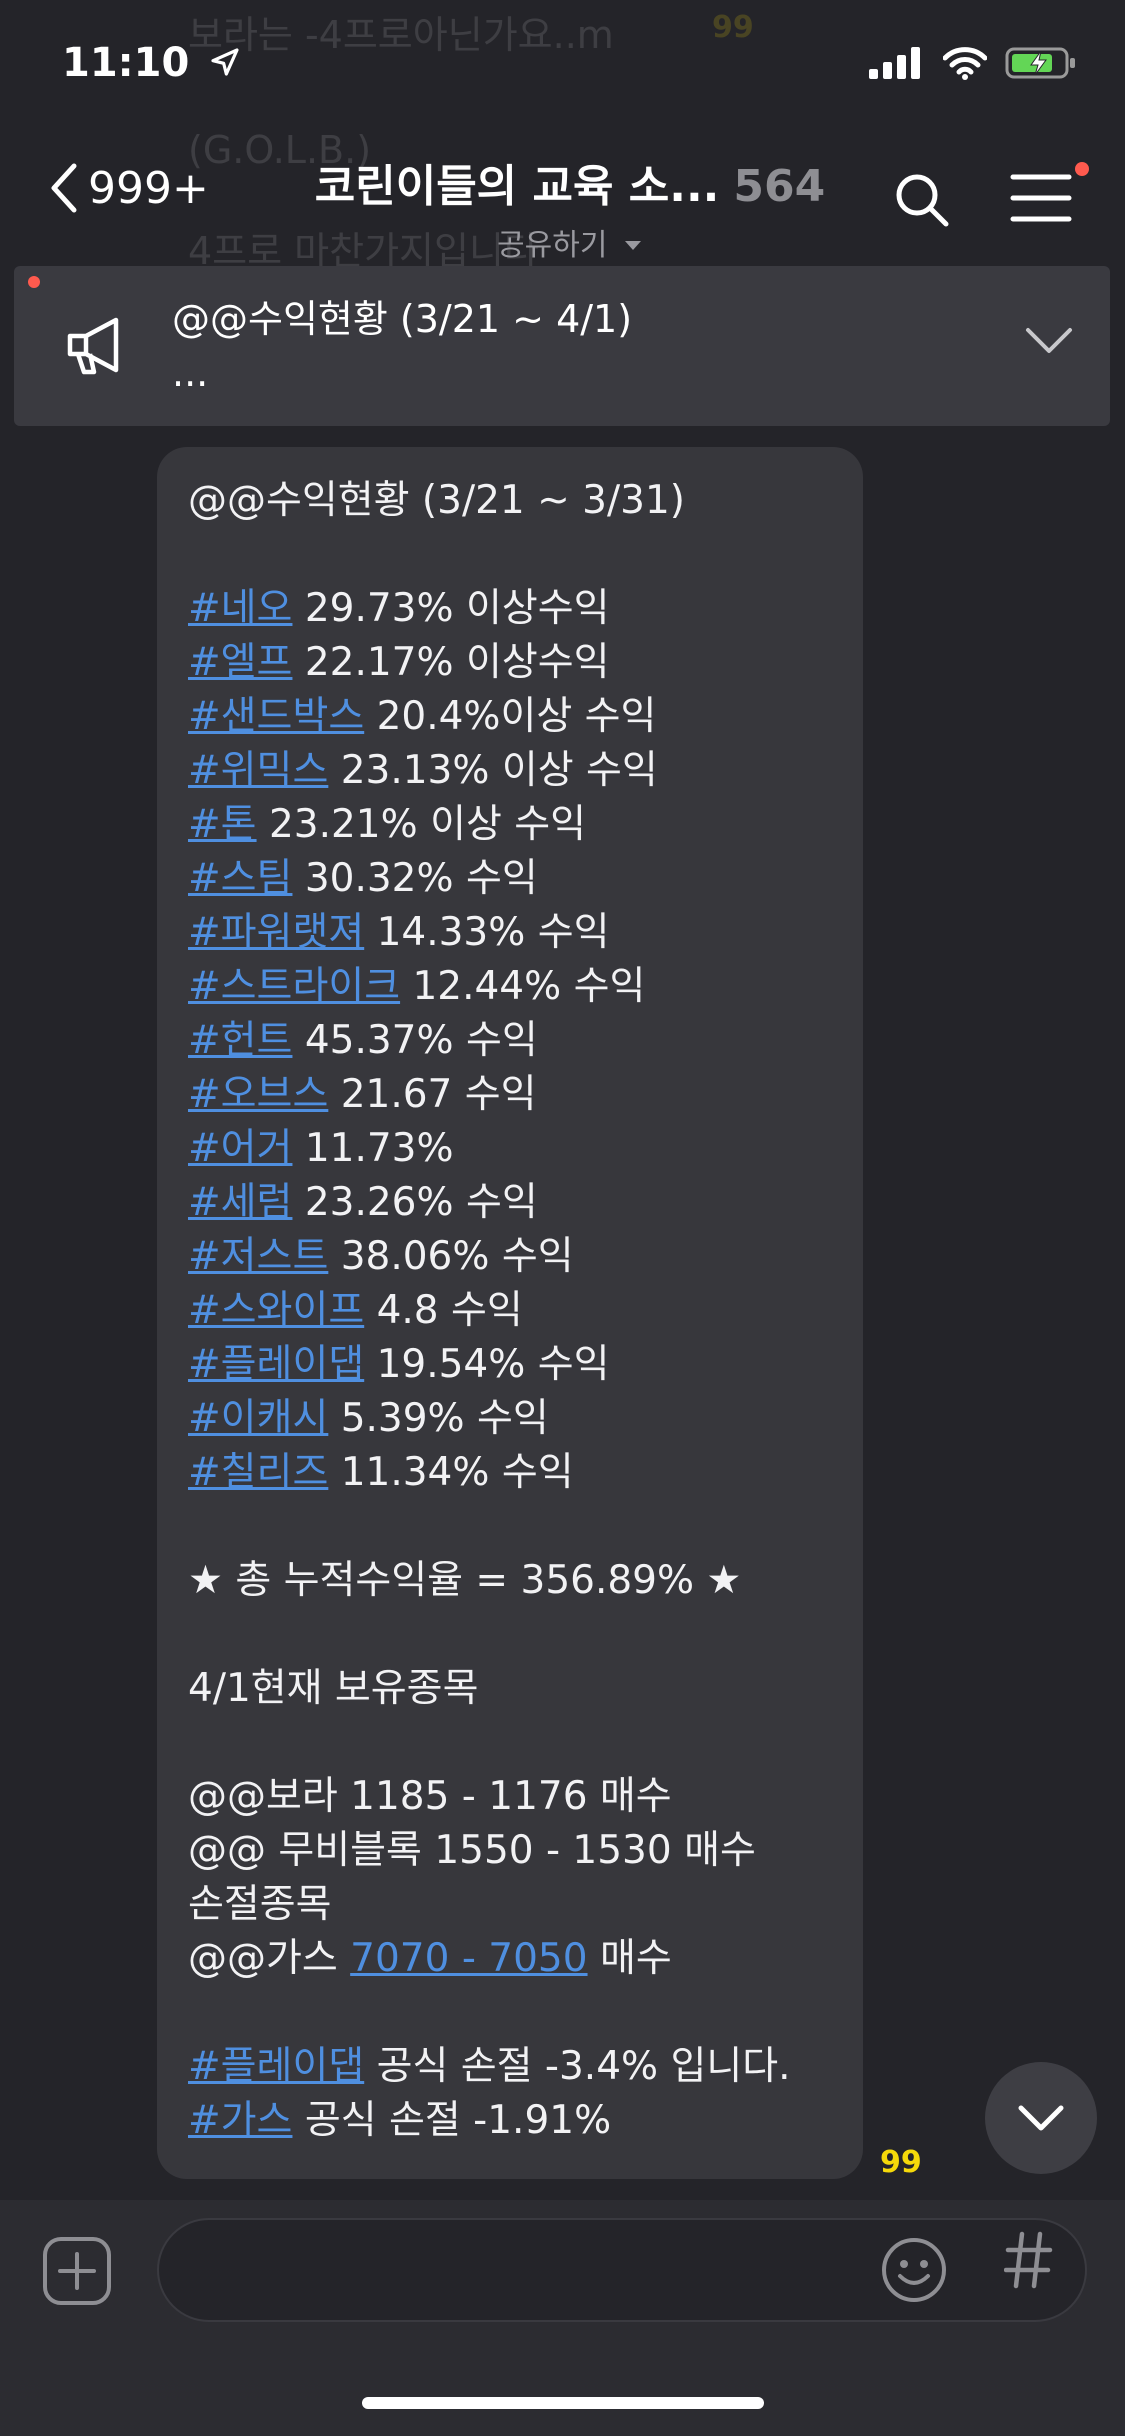 This screenshot has height=2436, width=1125. What do you see at coordinates (894, 63) in the screenshot?
I see `signal-icon` at bounding box center [894, 63].